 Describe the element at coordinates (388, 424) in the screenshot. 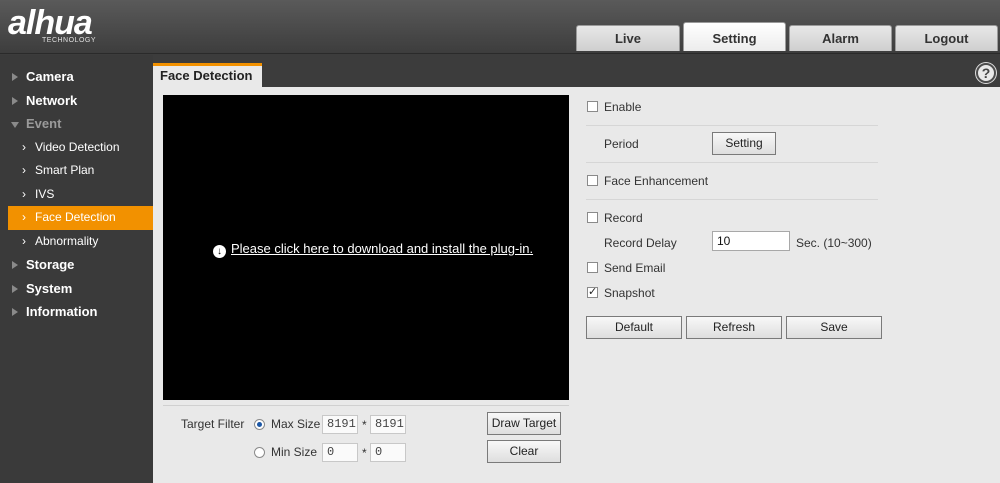

I see `max-height-input: 8191` at that location.